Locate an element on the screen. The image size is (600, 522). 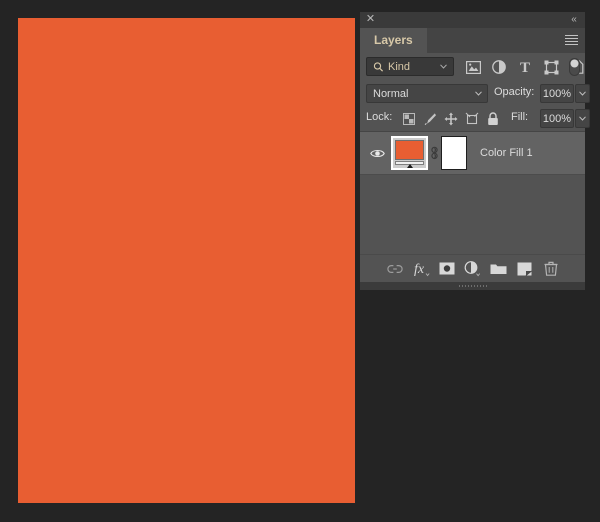
fill-input: 100% is located at coordinates (557, 118).